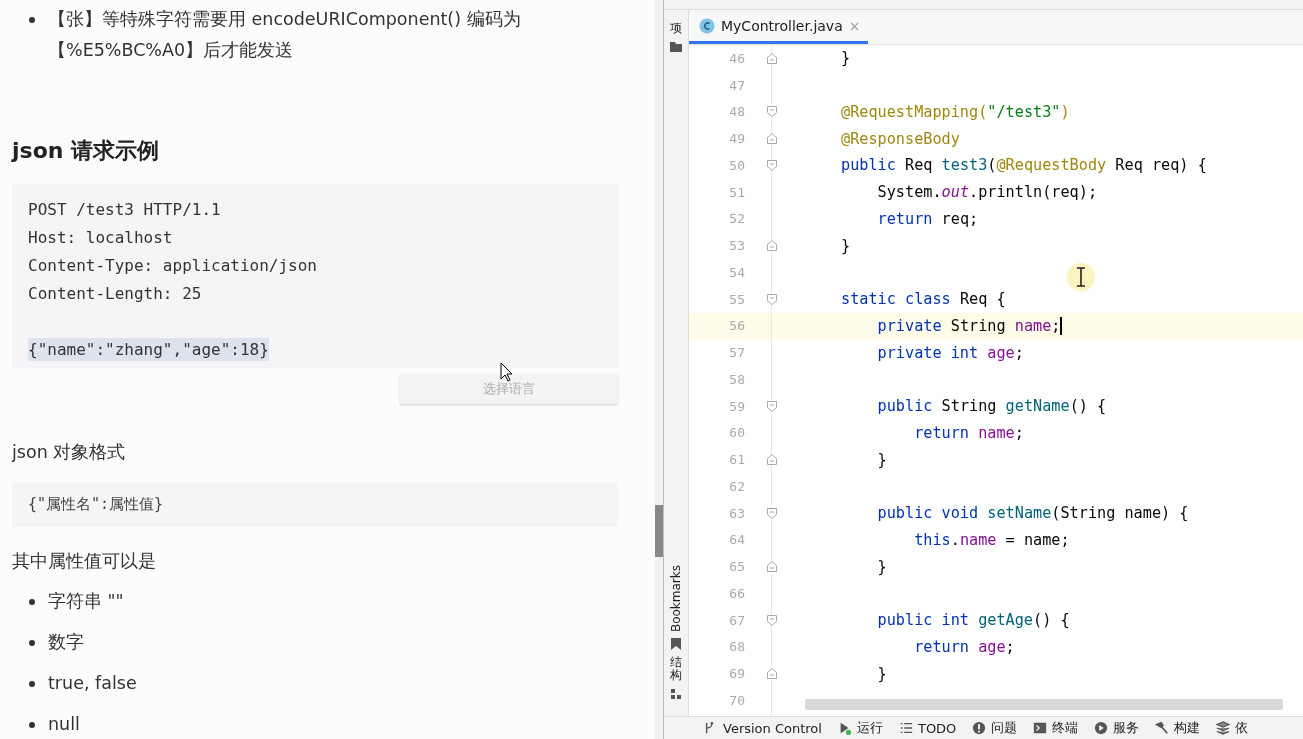 The image size is (1303, 739). I want to click on line-number: 65, so click(737, 567).